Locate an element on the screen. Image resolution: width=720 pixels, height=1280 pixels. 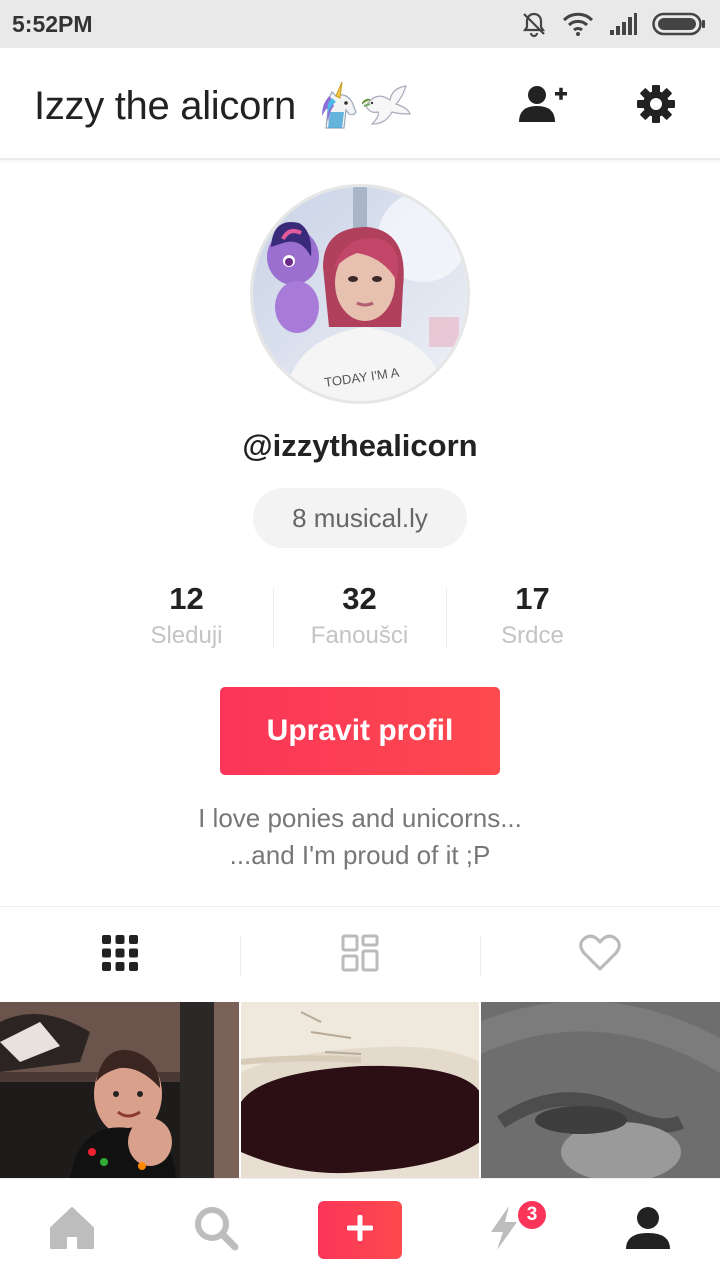
profile-stats: 12 Sleduji 32 Fanoušci 17 Srdce is located at coordinates (360, 618).